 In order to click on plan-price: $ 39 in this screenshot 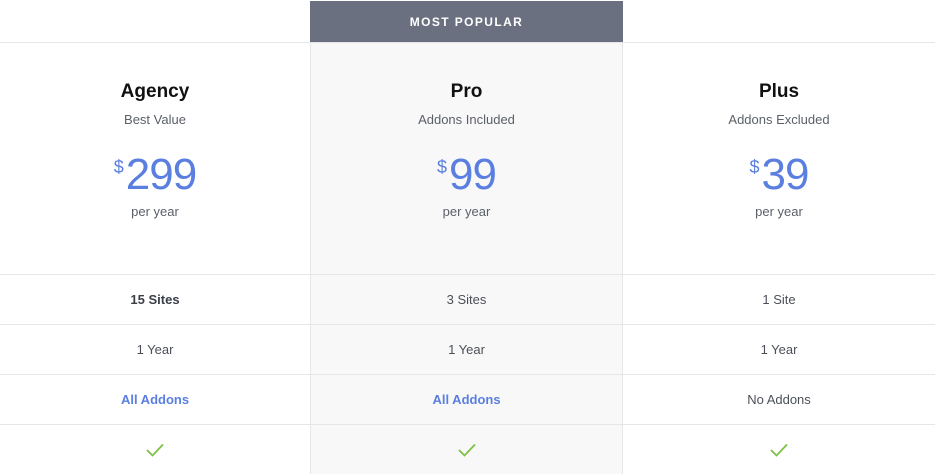, I will do `click(779, 175)`.